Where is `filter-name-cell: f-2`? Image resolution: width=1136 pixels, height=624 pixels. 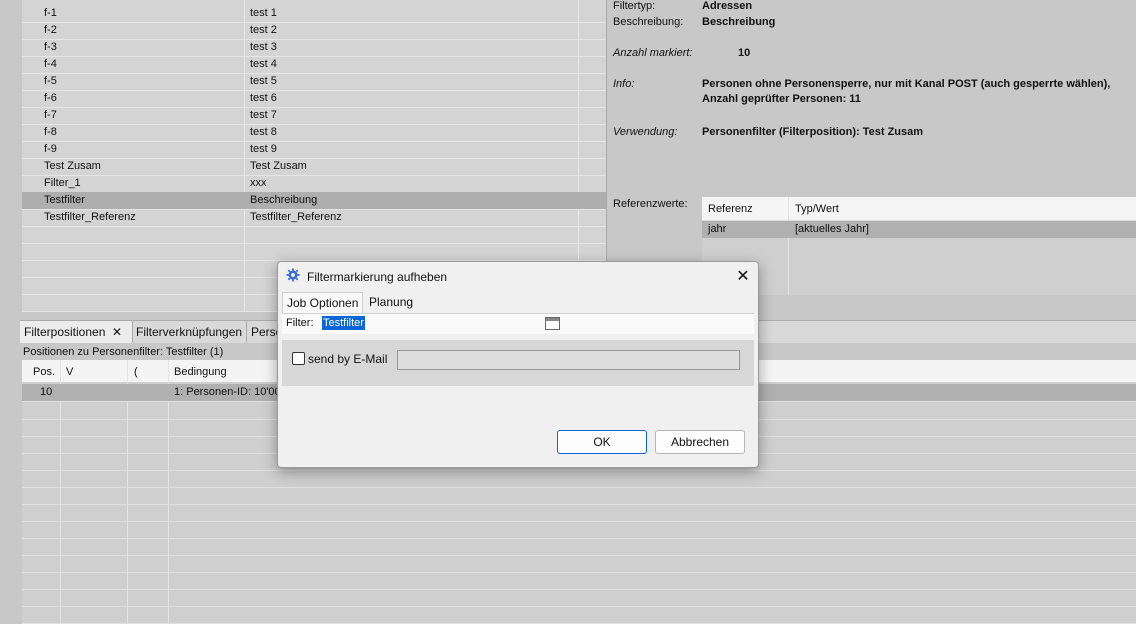 filter-name-cell: f-2 is located at coordinates (50, 30).